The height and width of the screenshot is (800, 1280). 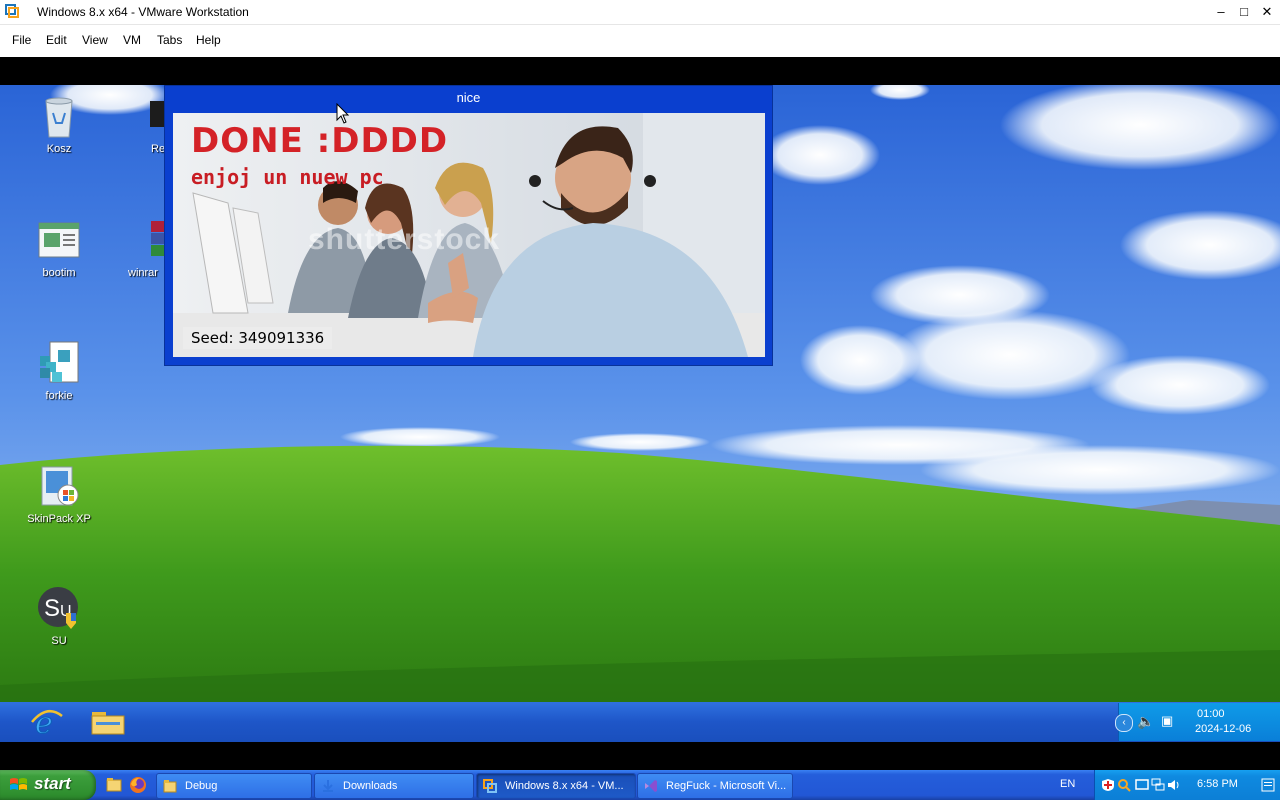 I want to click on host-menubar: File Edit View VM Tabs Help, so click(x=640, y=41).